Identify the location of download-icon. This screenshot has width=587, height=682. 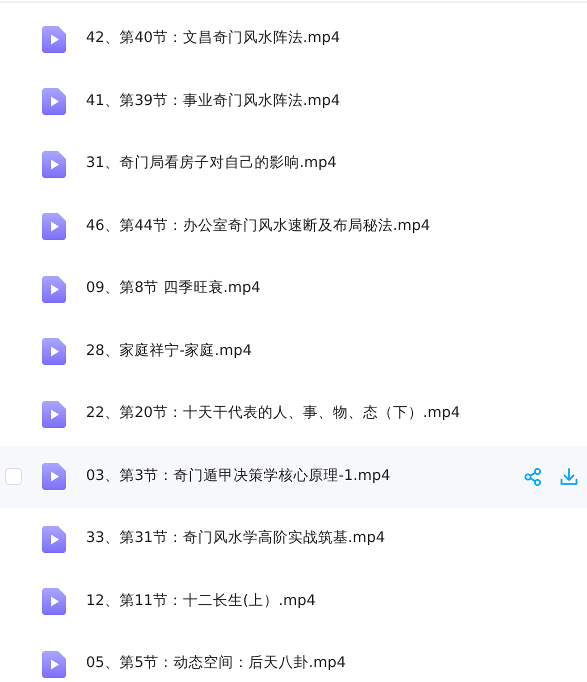
(569, 476).